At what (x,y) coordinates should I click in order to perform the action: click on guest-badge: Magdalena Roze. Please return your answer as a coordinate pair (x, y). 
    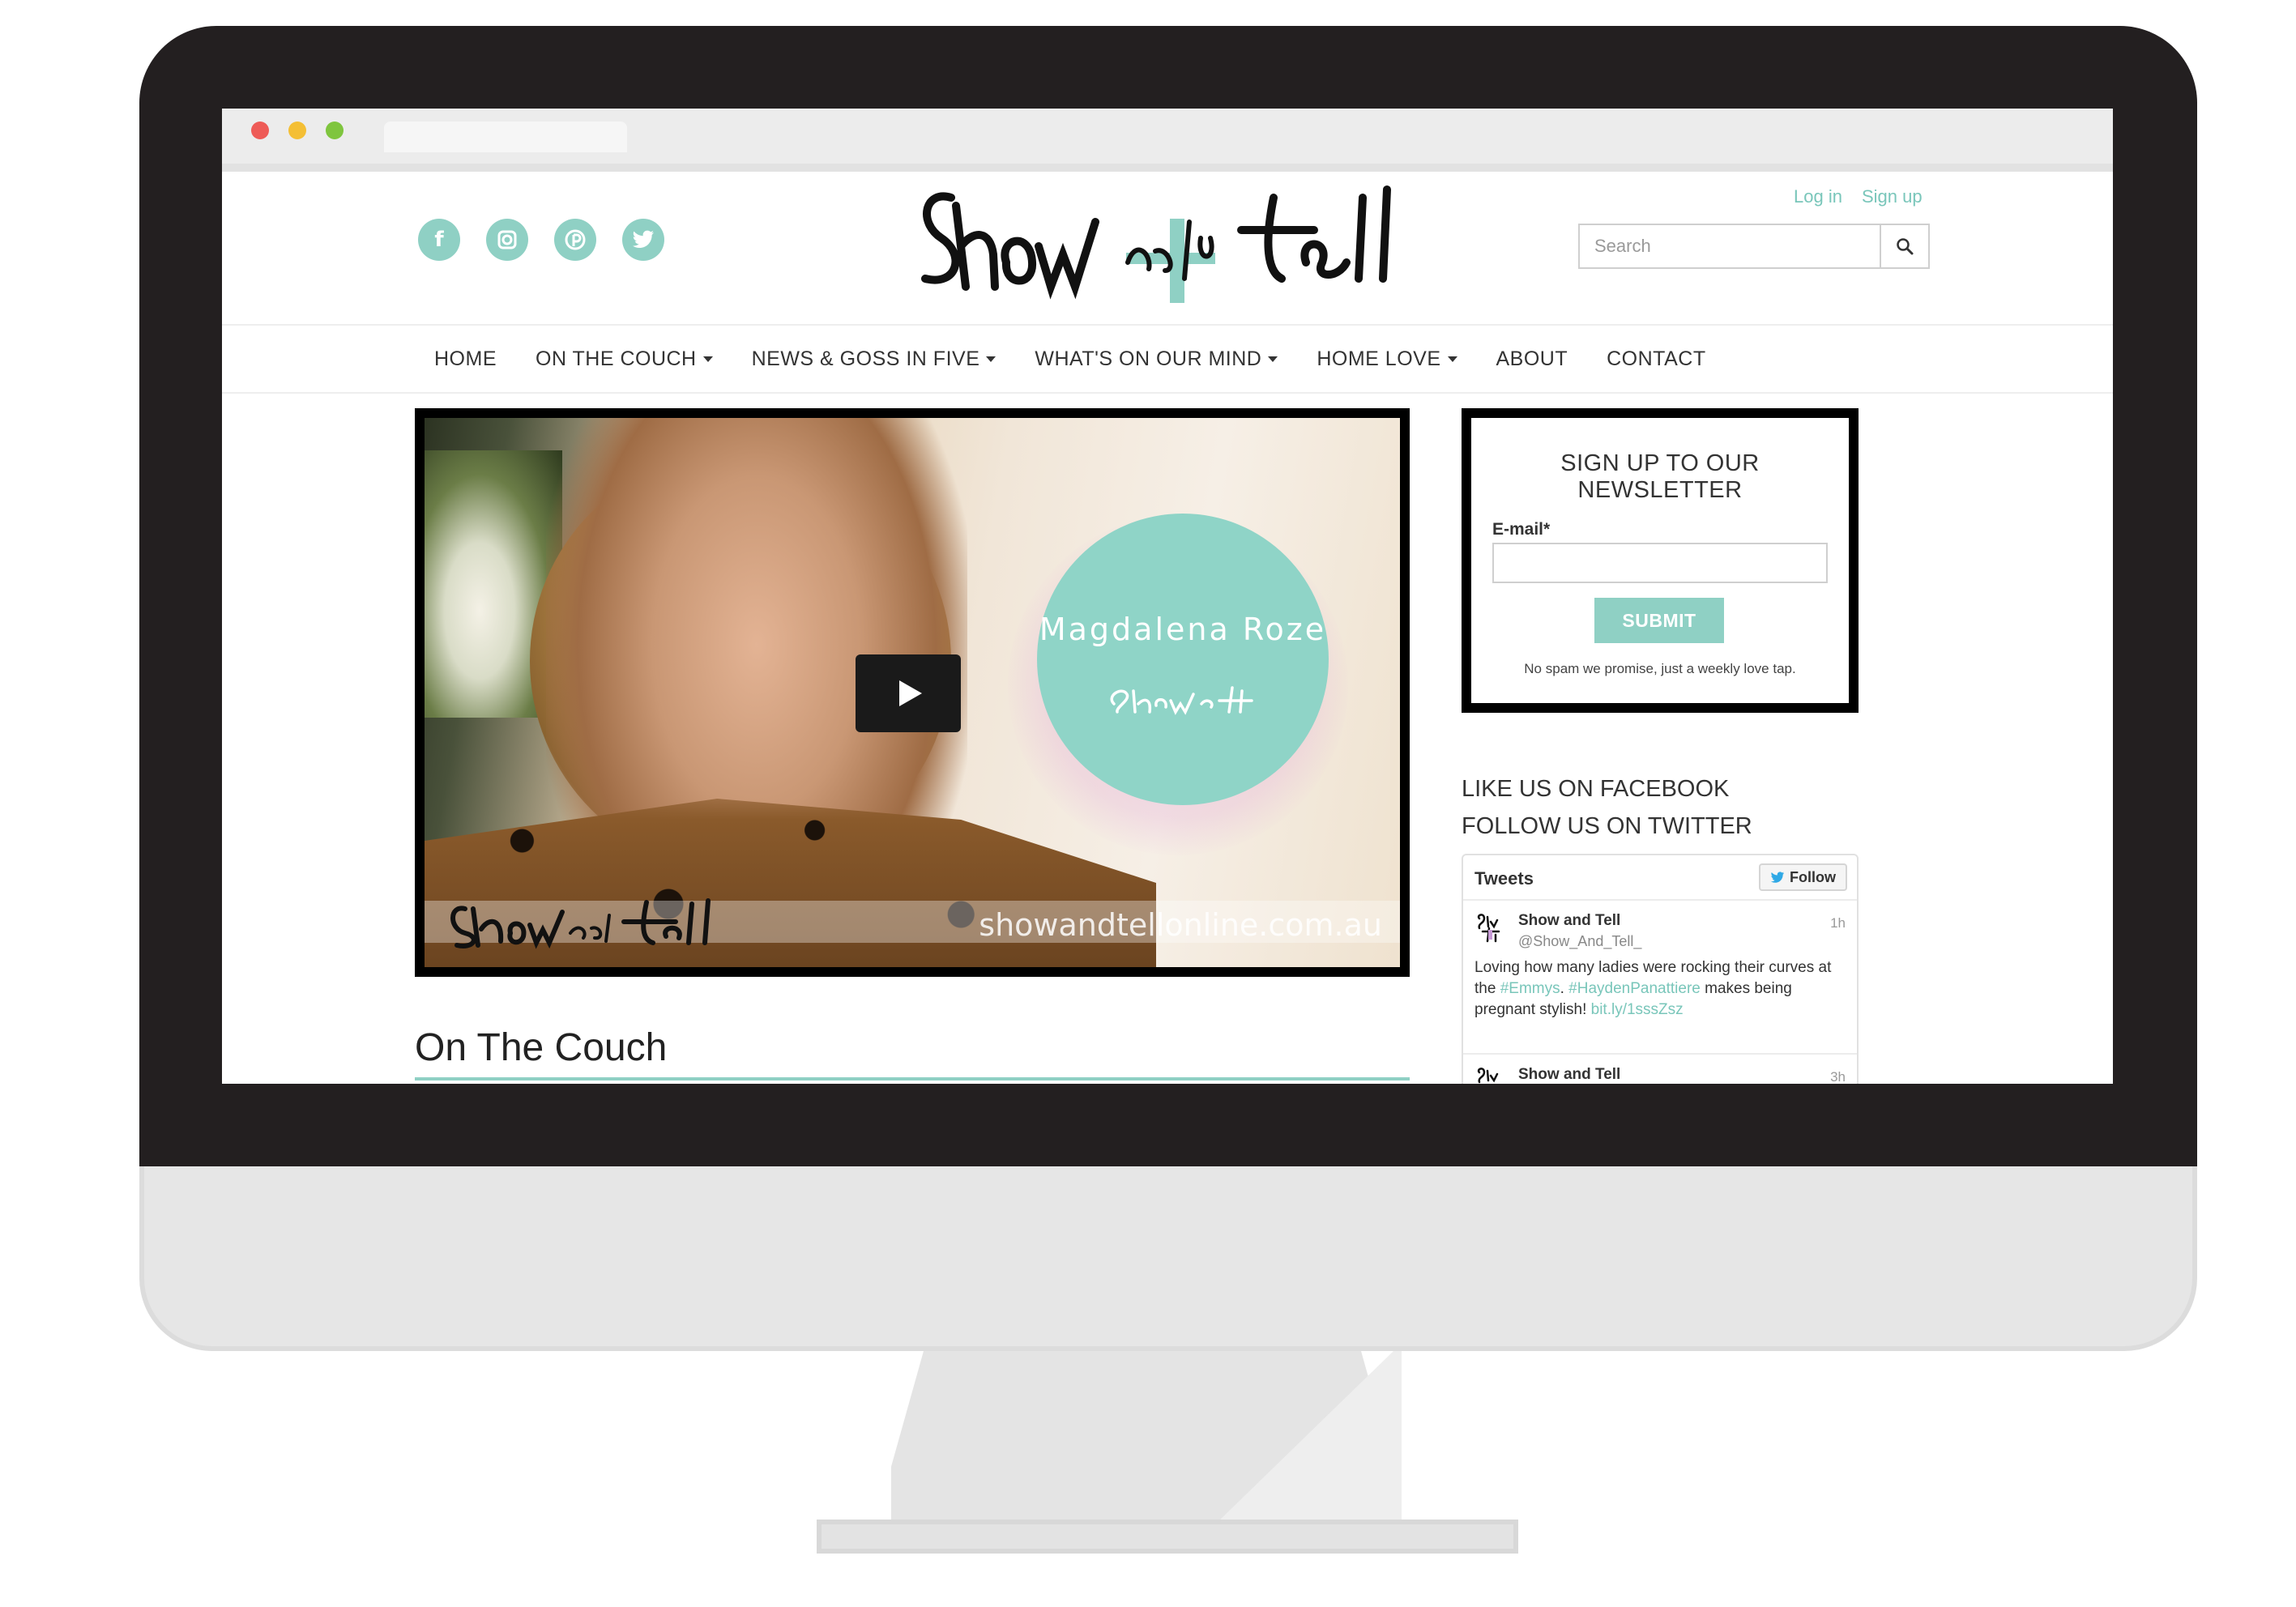
    Looking at the image, I should click on (1183, 659).